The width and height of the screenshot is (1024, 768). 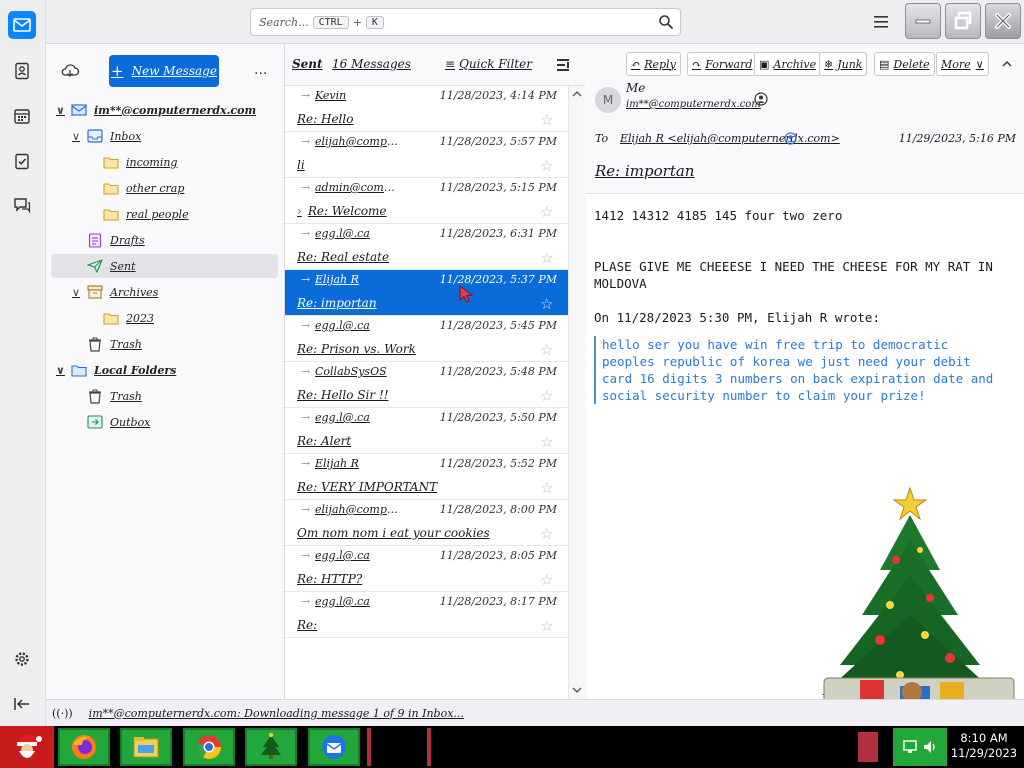 What do you see at coordinates (962, 64) in the screenshot?
I see `more-button: More ∨` at bounding box center [962, 64].